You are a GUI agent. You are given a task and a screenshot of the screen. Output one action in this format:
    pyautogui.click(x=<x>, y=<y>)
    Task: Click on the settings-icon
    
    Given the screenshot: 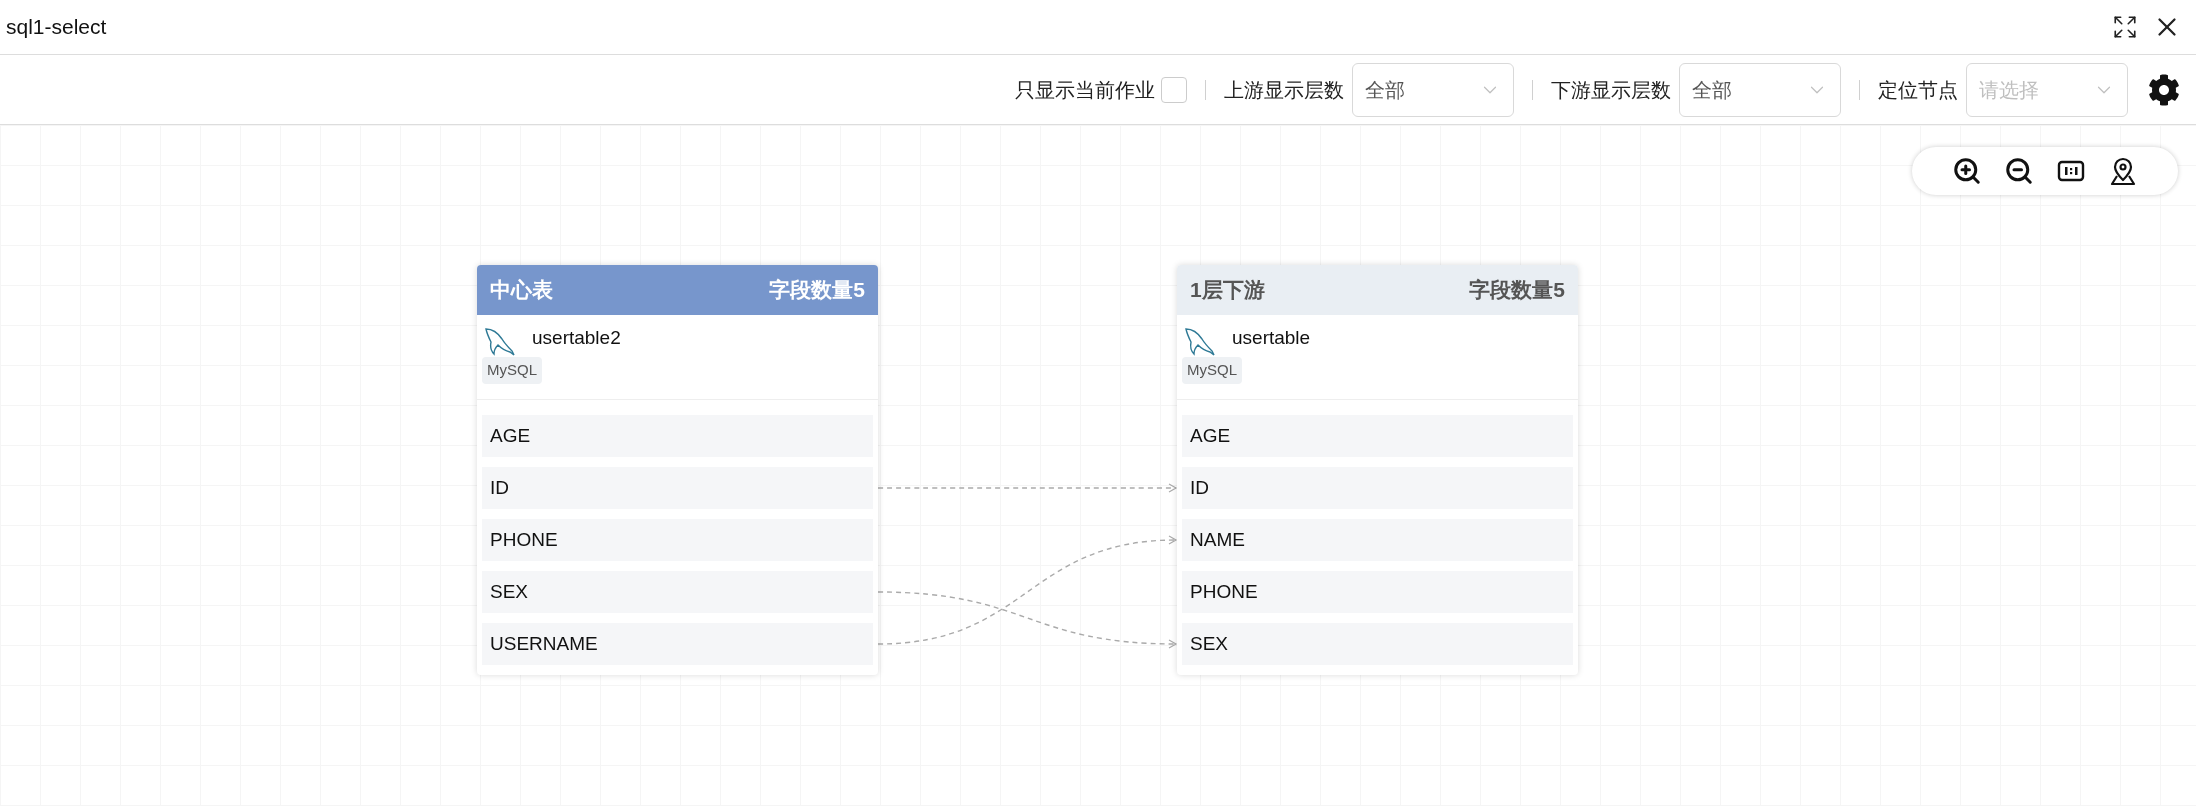 What is the action you would take?
    pyautogui.click(x=2164, y=89)
    